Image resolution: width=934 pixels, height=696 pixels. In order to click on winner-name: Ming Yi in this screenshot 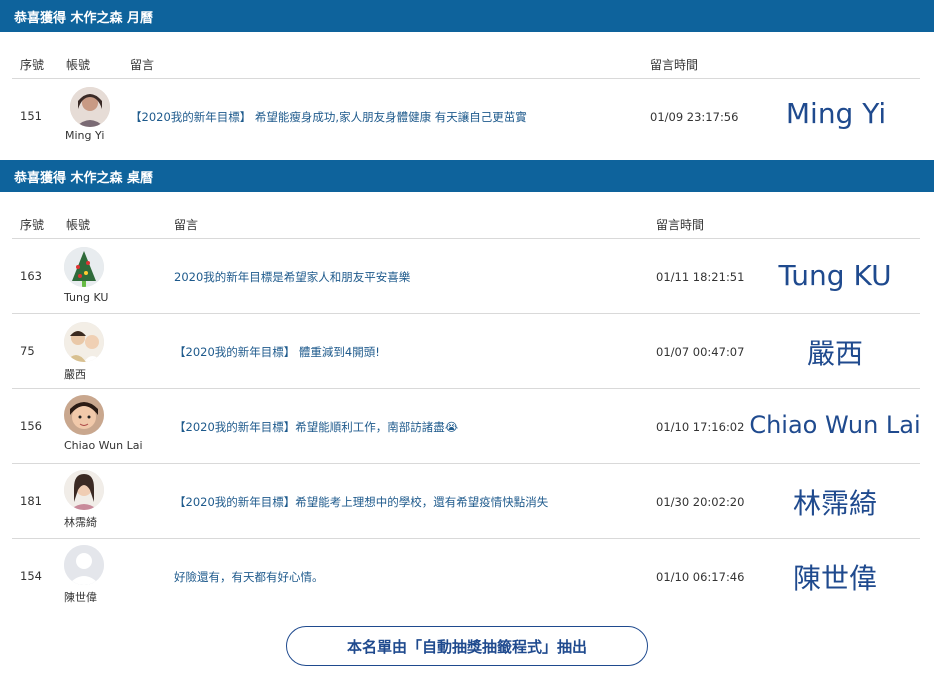, I will do `click(836, 113)`.